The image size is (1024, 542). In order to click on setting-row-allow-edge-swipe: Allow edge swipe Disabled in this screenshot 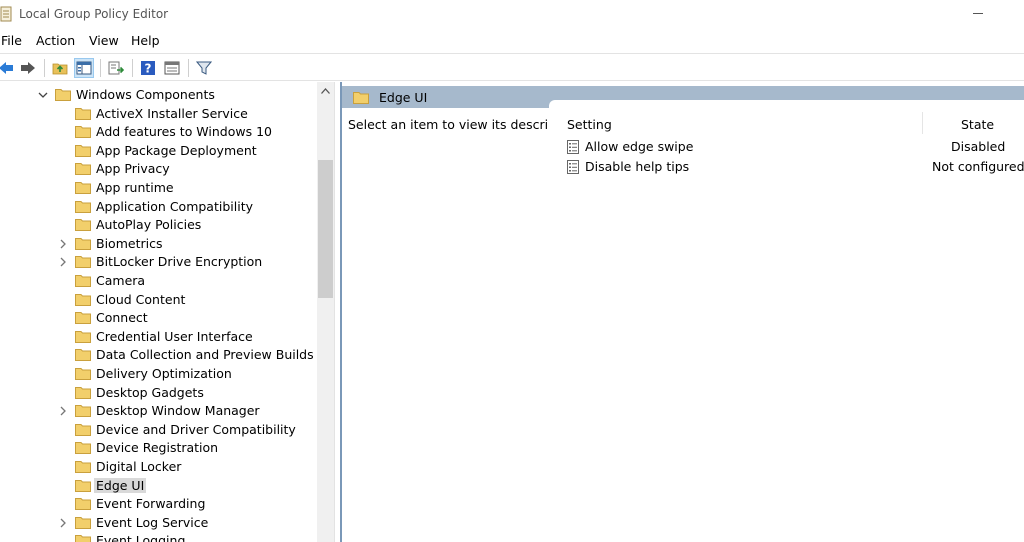, I will do `click(786, 147)`.